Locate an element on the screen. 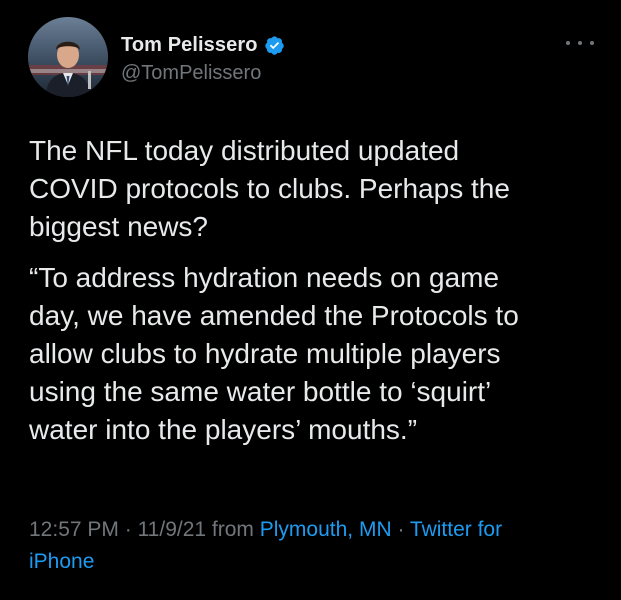 Image resolution: width=621 pixels, height=600 pixels. source-label-line1: Twitter for is located at coordinates (456, 529).